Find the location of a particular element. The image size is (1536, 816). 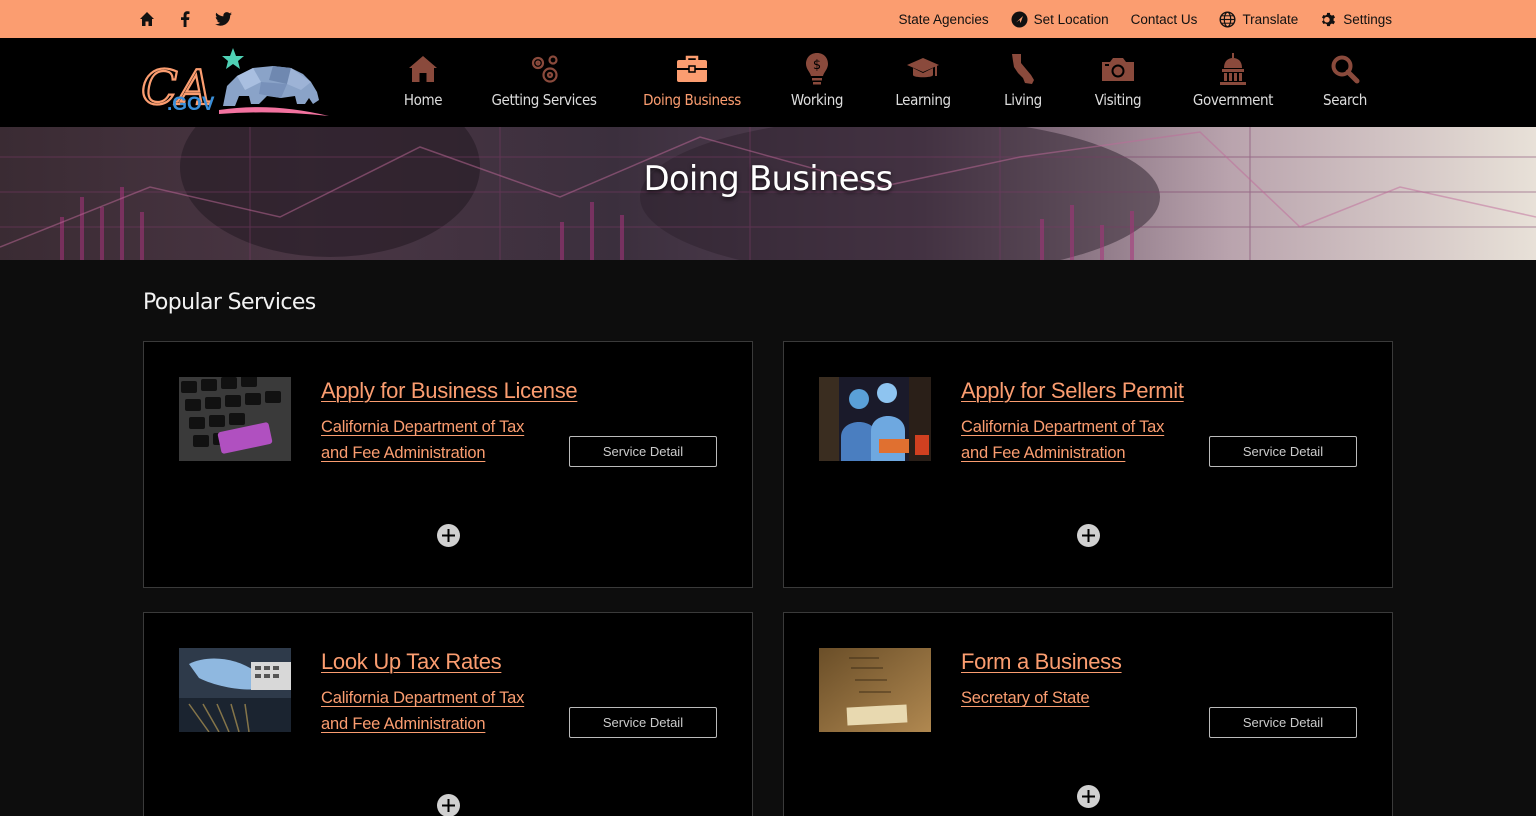

register-now-image is located at coordinates (875, 690).